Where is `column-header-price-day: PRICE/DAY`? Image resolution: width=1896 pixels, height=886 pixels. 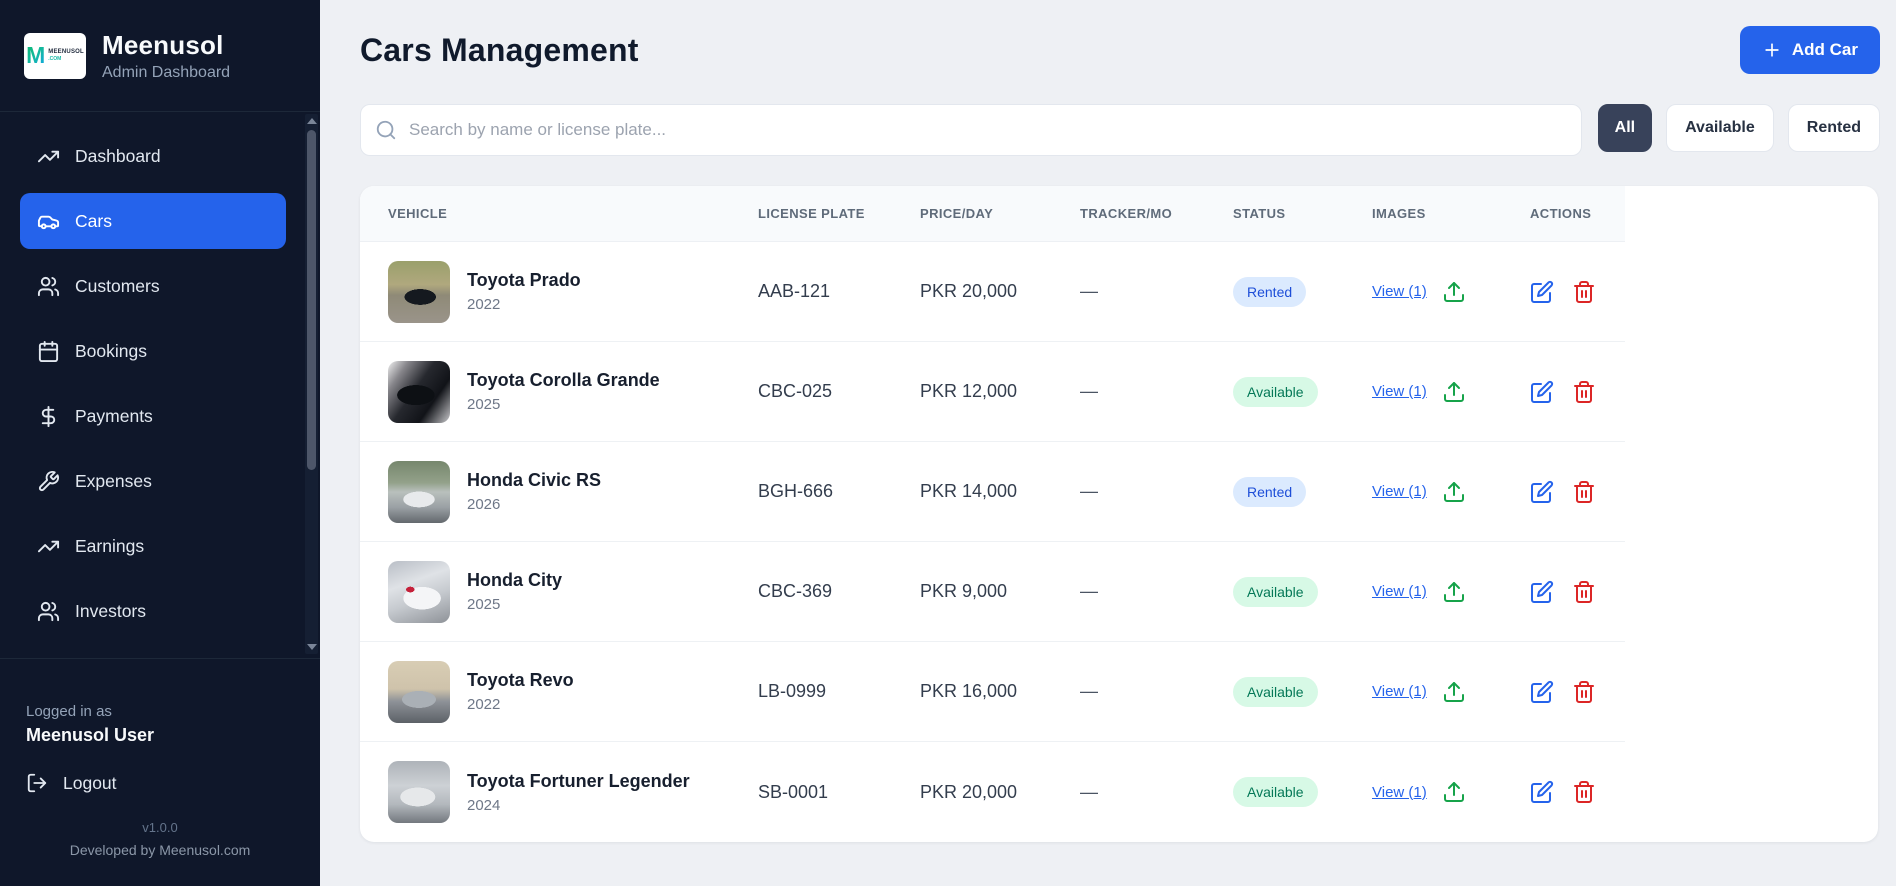 column-header-price-day: PRICE/DAY is located at coordinates (957, 213).